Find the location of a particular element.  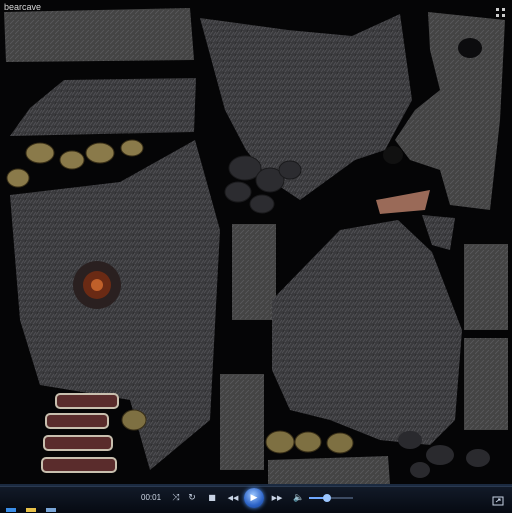

claws is located at coordinates (75, 163).